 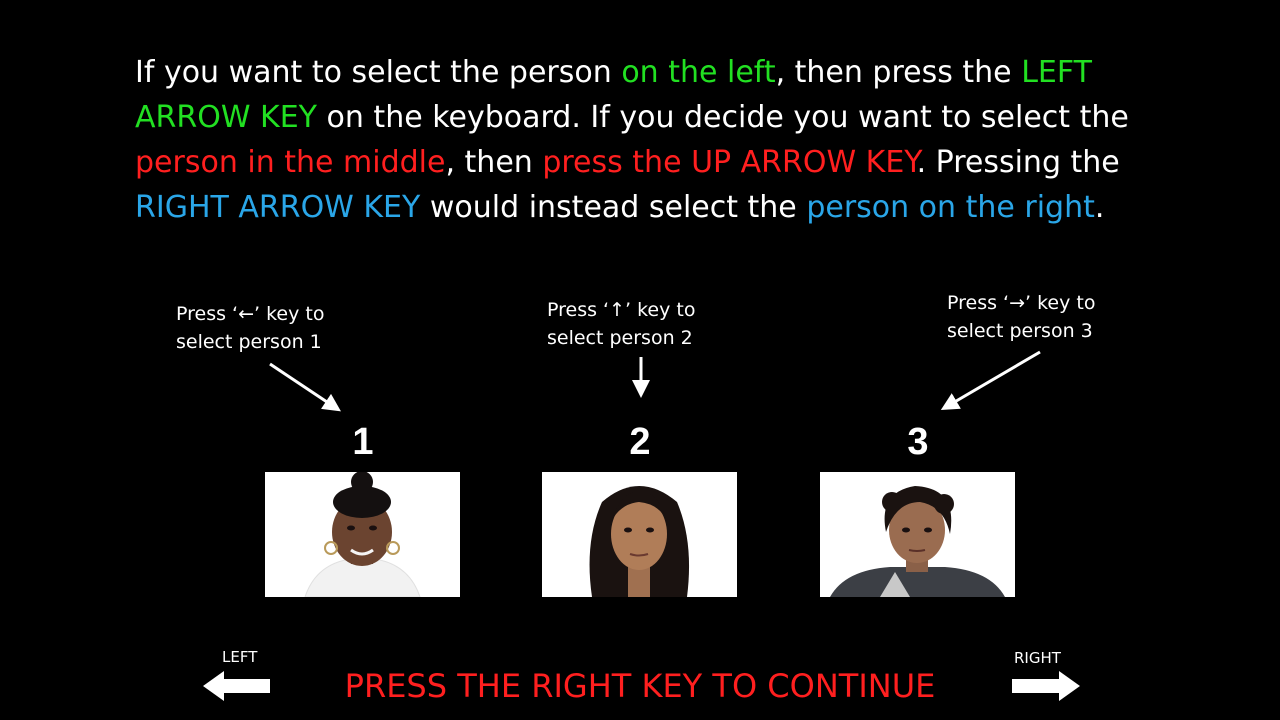 I want to click on continue-prompt: PRESS THE RIGHT KEY TO CONTINUE, so click(x=640, y=686).